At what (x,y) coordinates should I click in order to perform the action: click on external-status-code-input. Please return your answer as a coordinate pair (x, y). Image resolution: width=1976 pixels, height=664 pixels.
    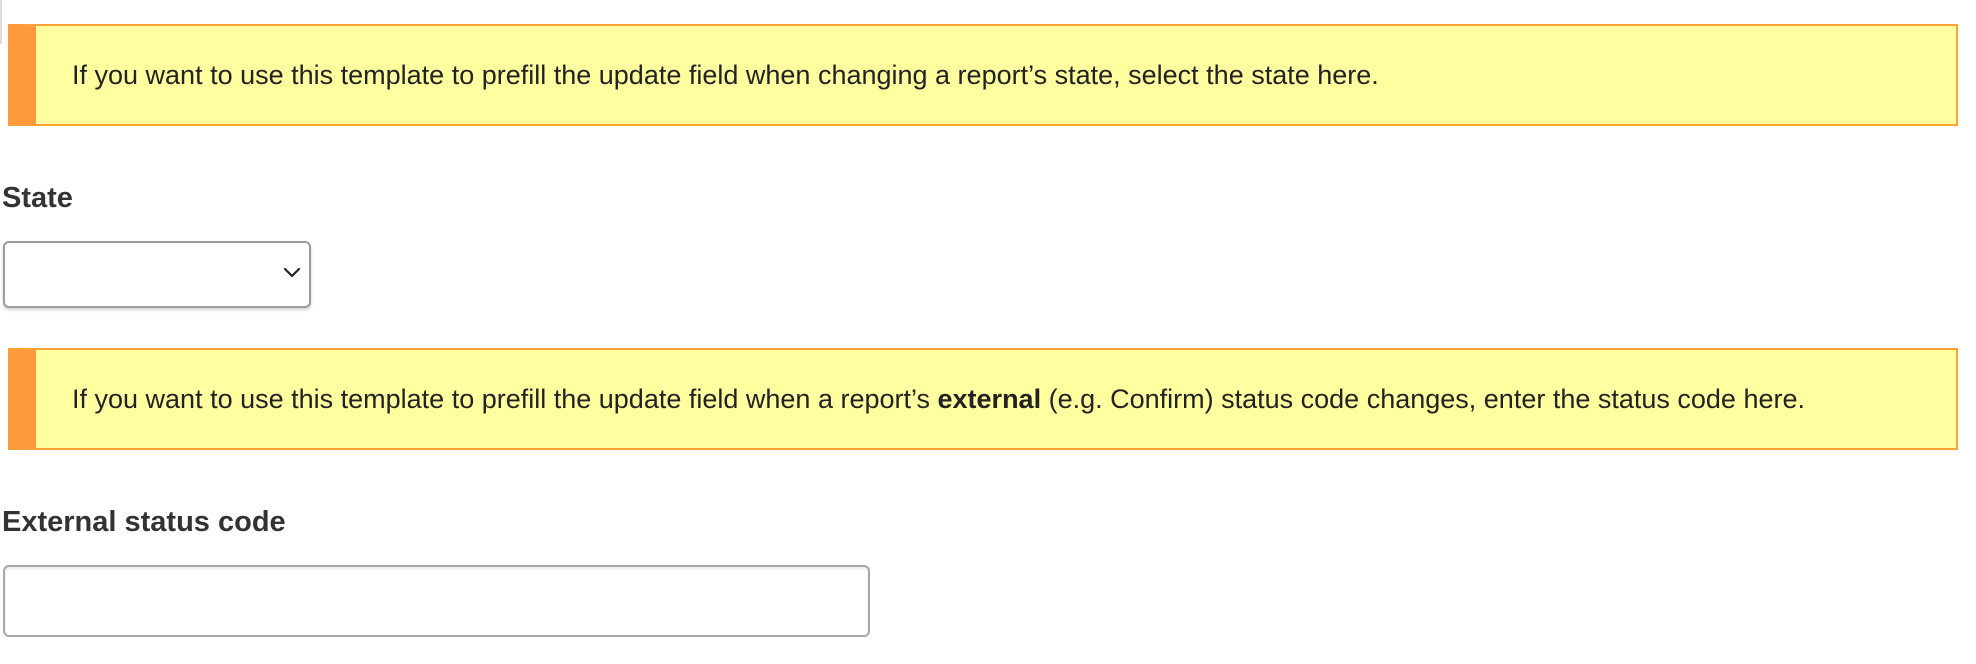
    Looking at the image, I should click on (436, 601).